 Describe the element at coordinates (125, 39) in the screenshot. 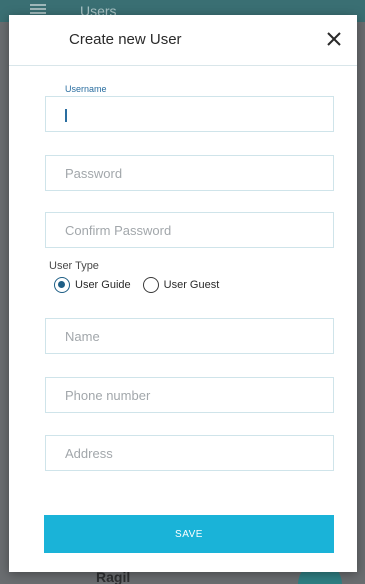

I see `dialog-title: Create new User` at that location.